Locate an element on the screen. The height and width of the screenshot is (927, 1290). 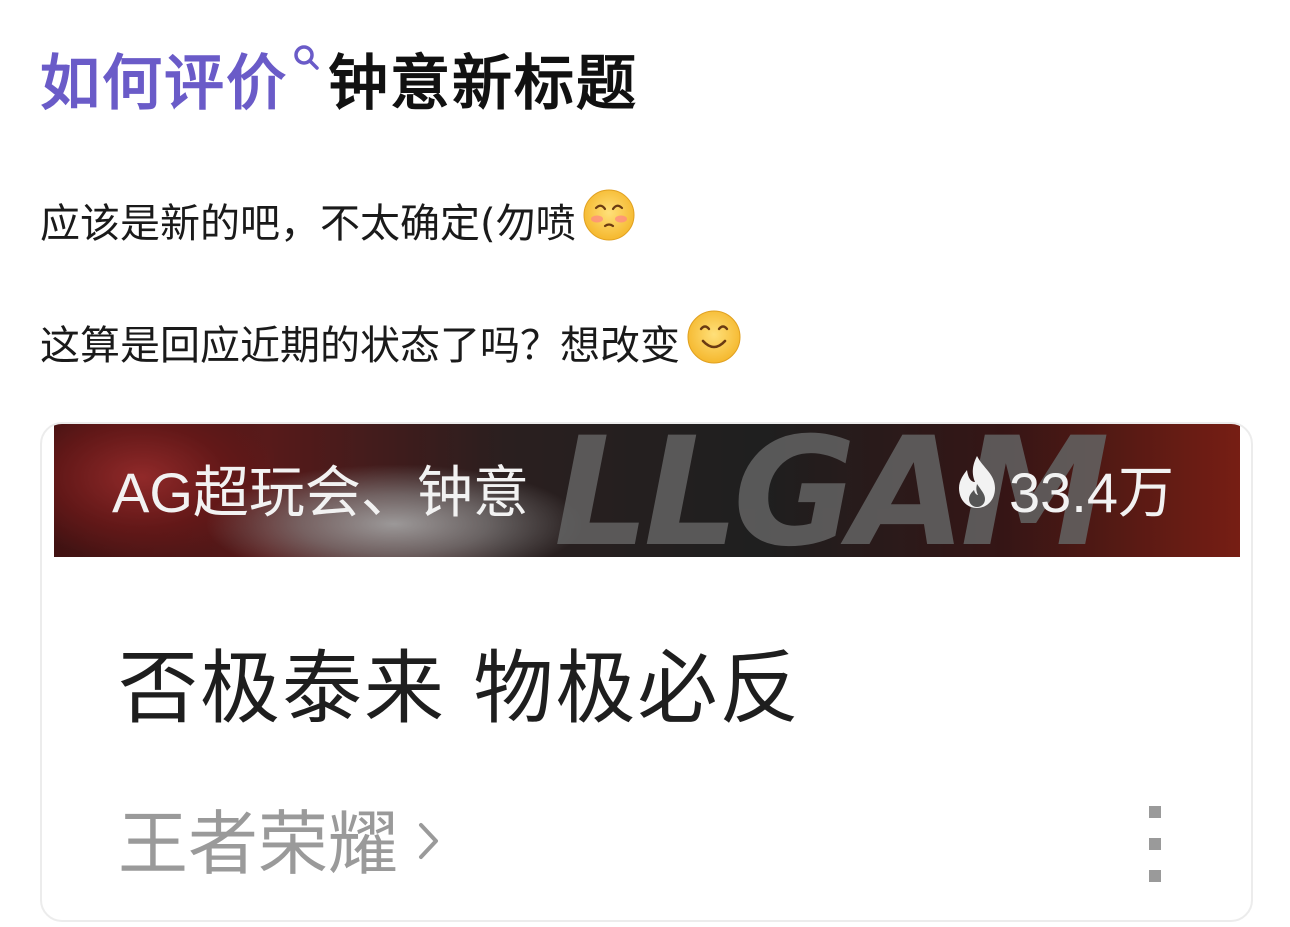
topic-search-link: 如何评价 is located at coordinates (164, 78).